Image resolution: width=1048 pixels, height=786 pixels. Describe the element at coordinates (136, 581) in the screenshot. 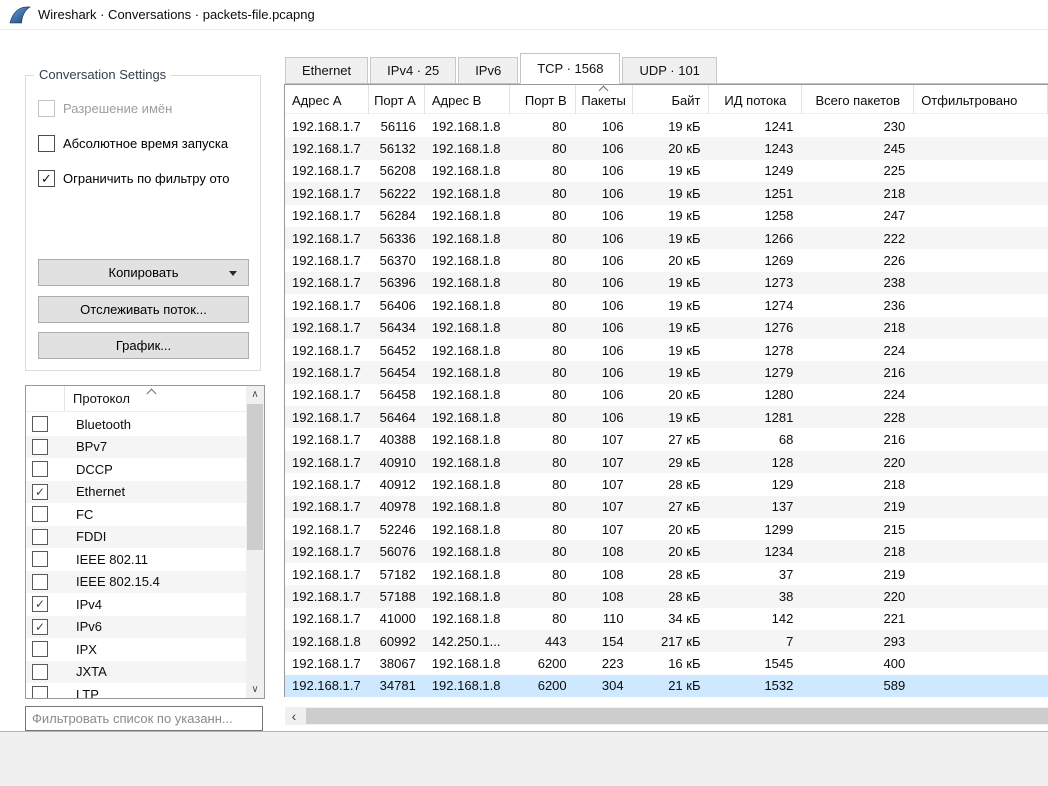

I see `protocol-row: IEEE 802.15.4` at that location.